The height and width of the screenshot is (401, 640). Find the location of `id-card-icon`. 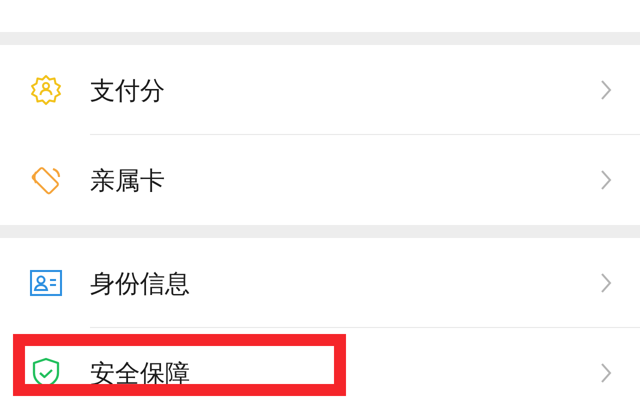

id-card-icon is located at coordinates (46, 283).